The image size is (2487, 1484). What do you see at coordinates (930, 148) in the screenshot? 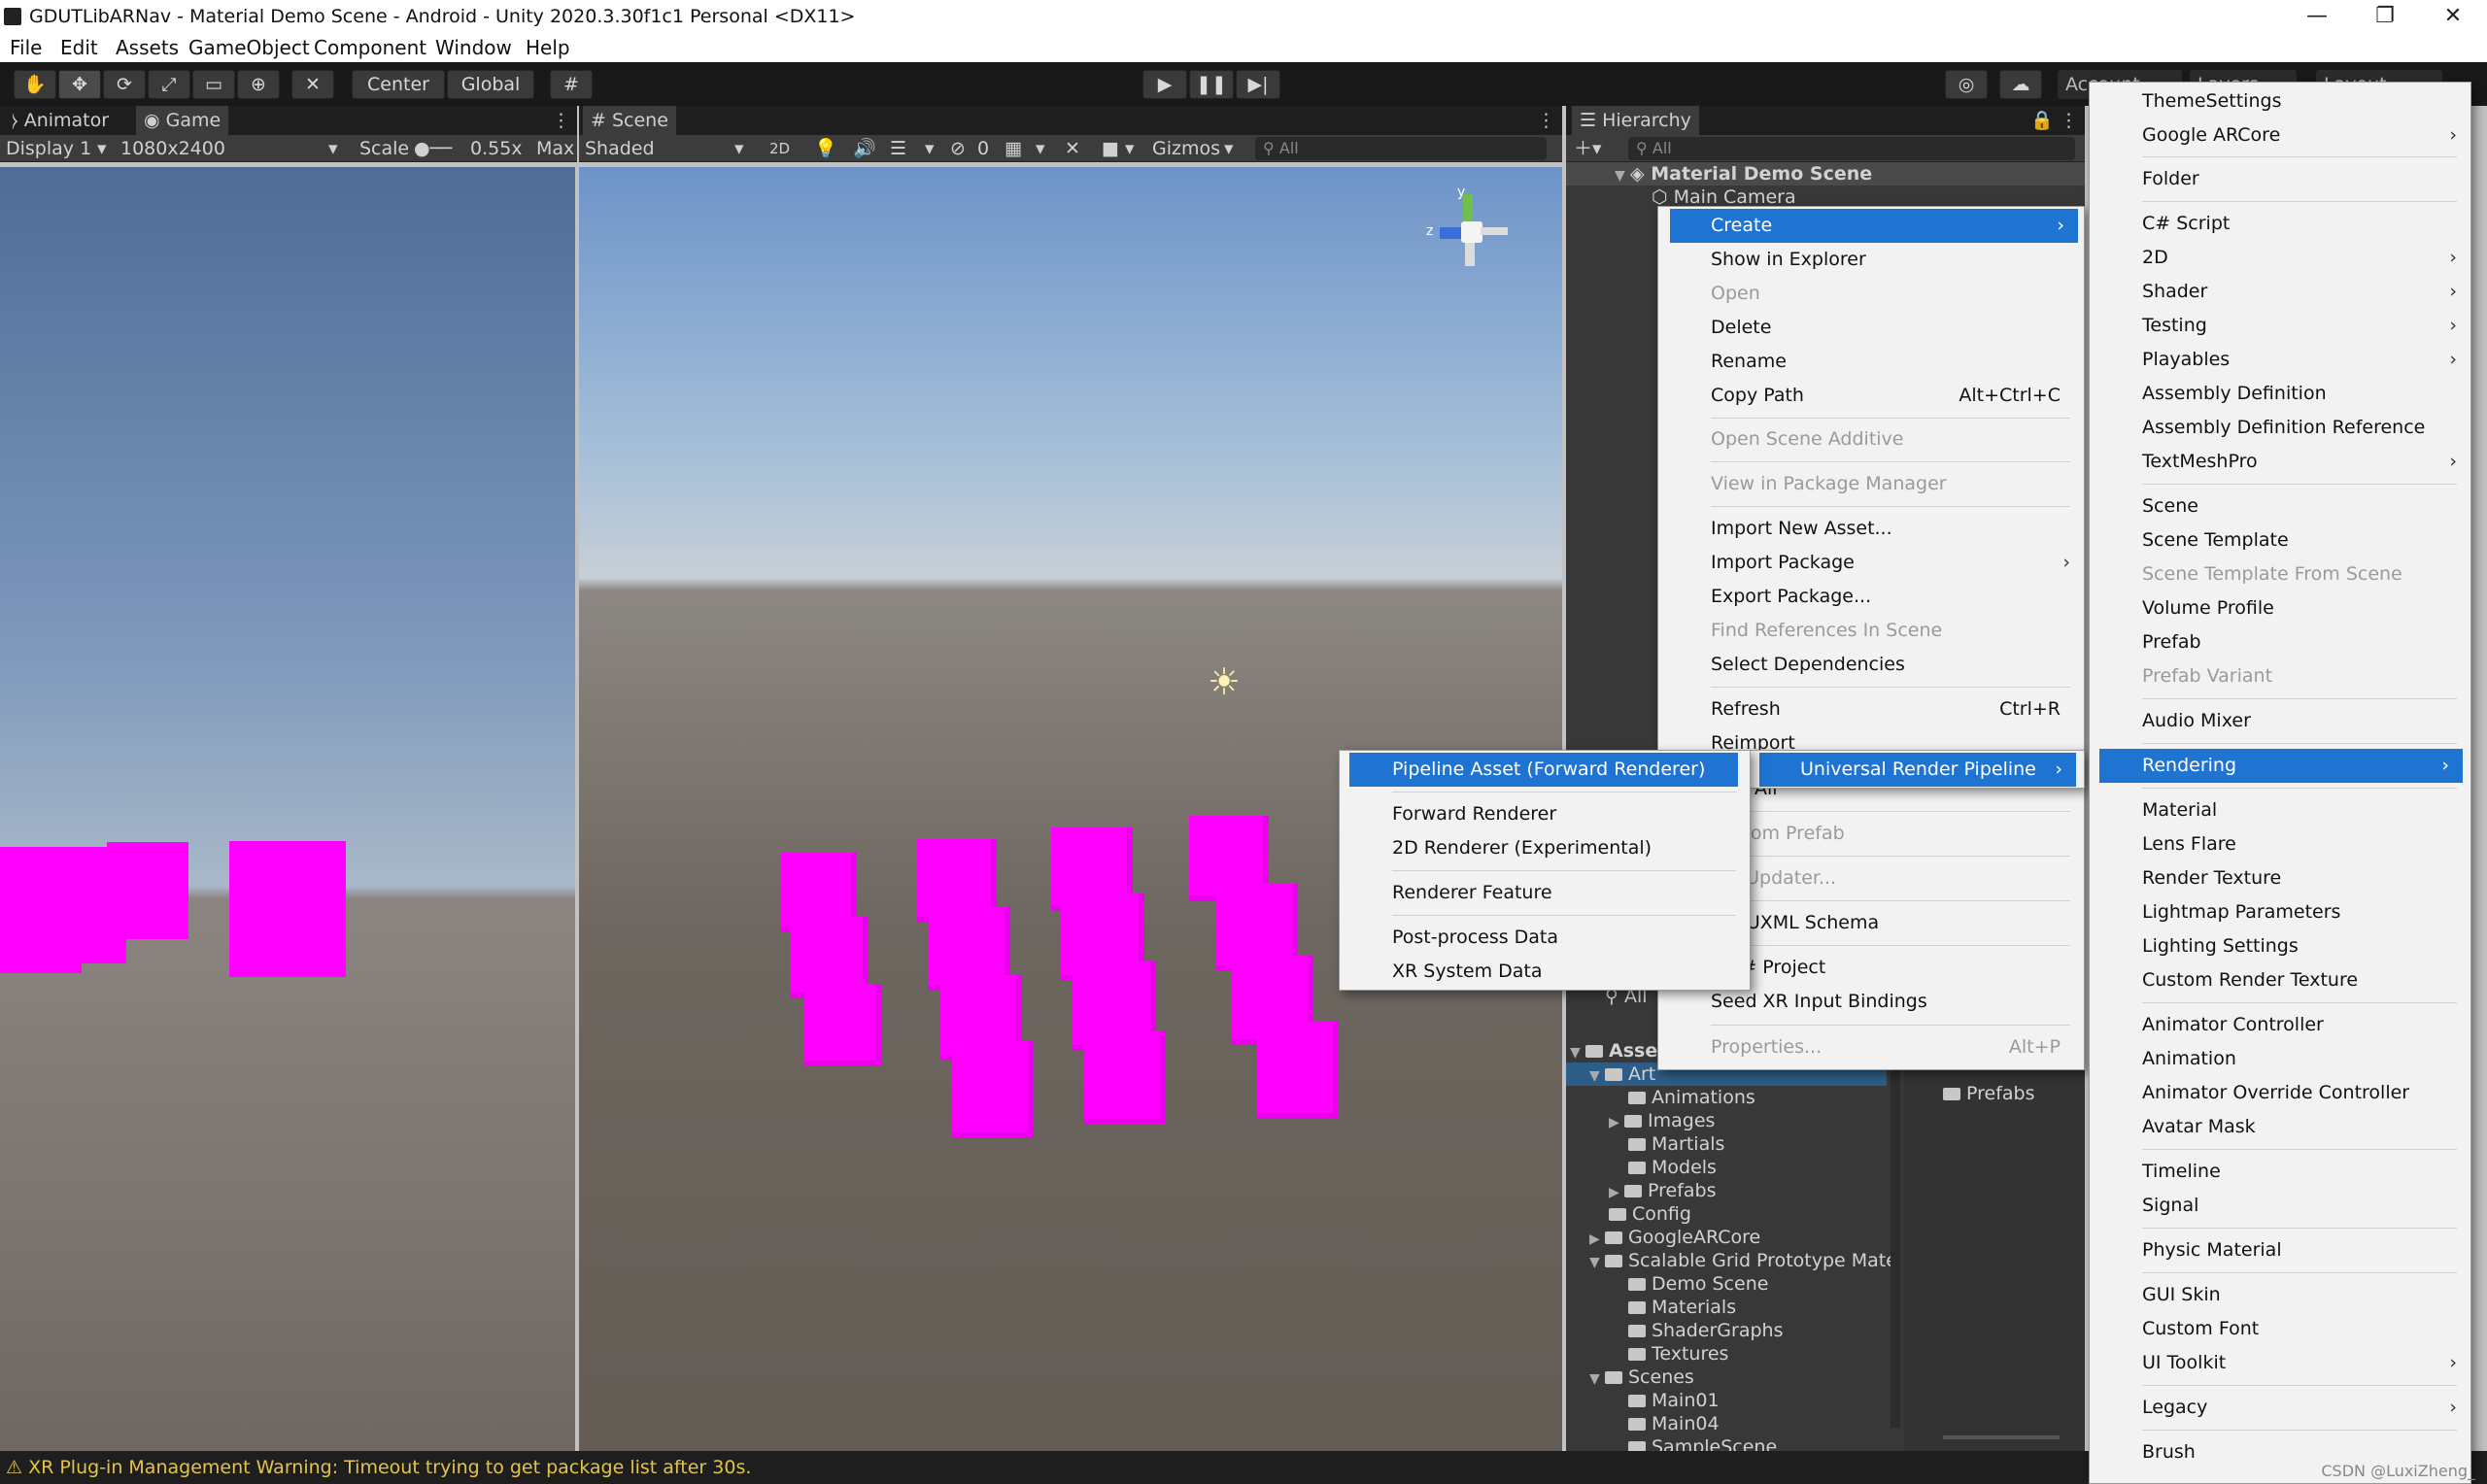
I see `effects-arrow-icon: ▾` at bounding box center [930, 148].